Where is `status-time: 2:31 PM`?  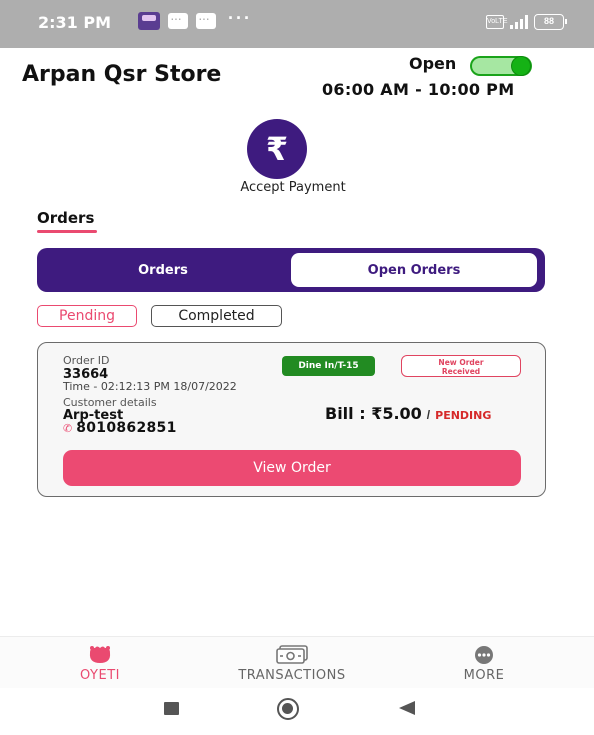 status-time: 2:31 PM is located at coordinates (75, 22).